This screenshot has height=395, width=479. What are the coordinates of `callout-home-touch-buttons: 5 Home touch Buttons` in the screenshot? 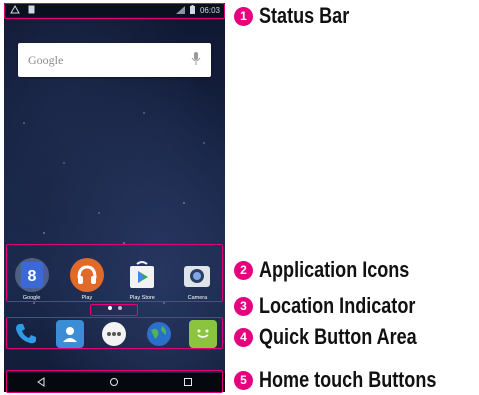 It's located at (354, 380).